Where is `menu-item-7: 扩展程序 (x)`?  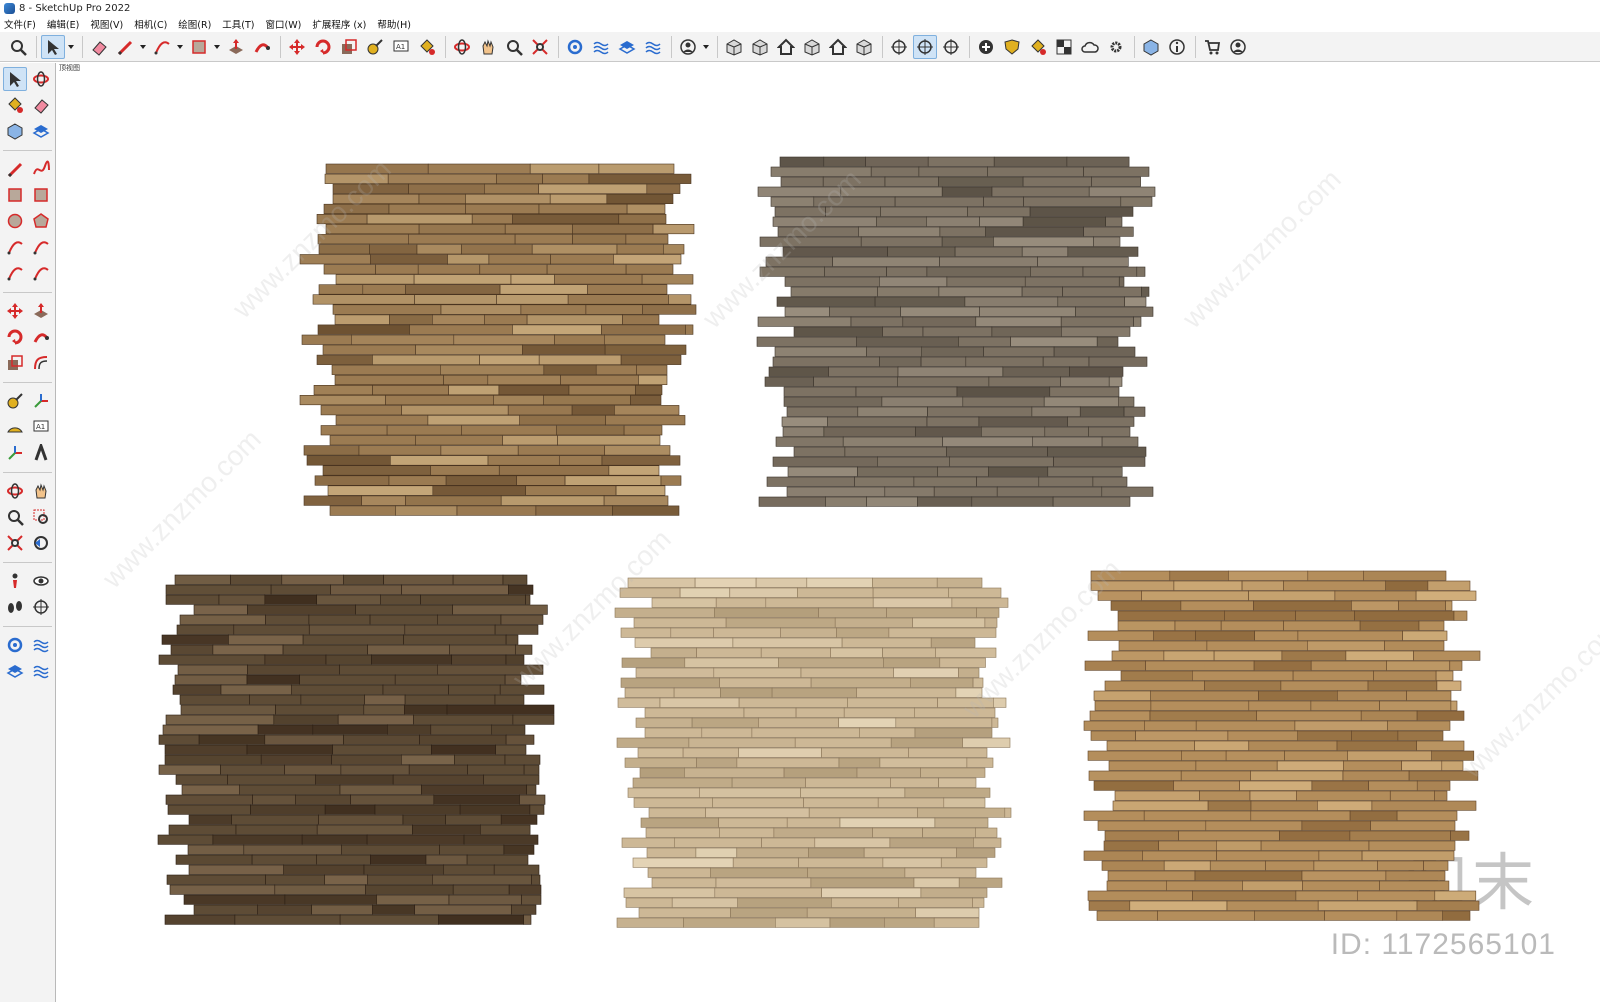
menu-item-7: 扩展程序 (x) is located at coordinates (339, 24).